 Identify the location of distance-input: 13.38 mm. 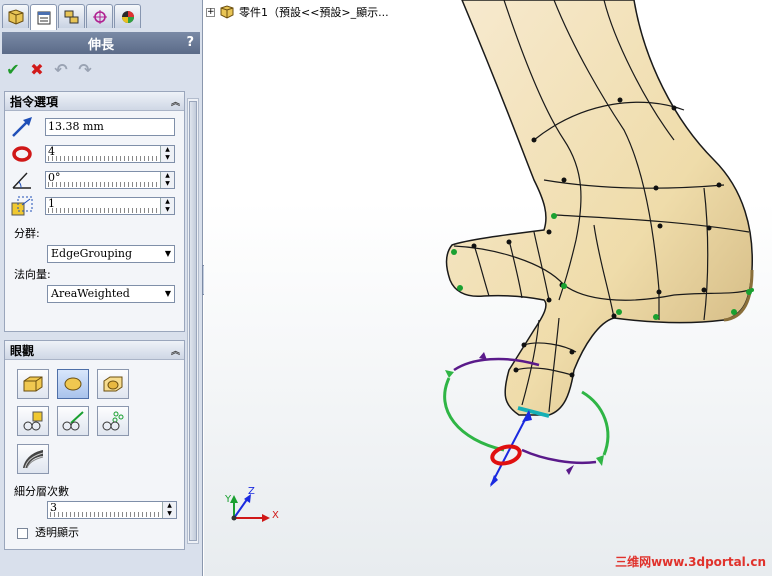
(110, 127).